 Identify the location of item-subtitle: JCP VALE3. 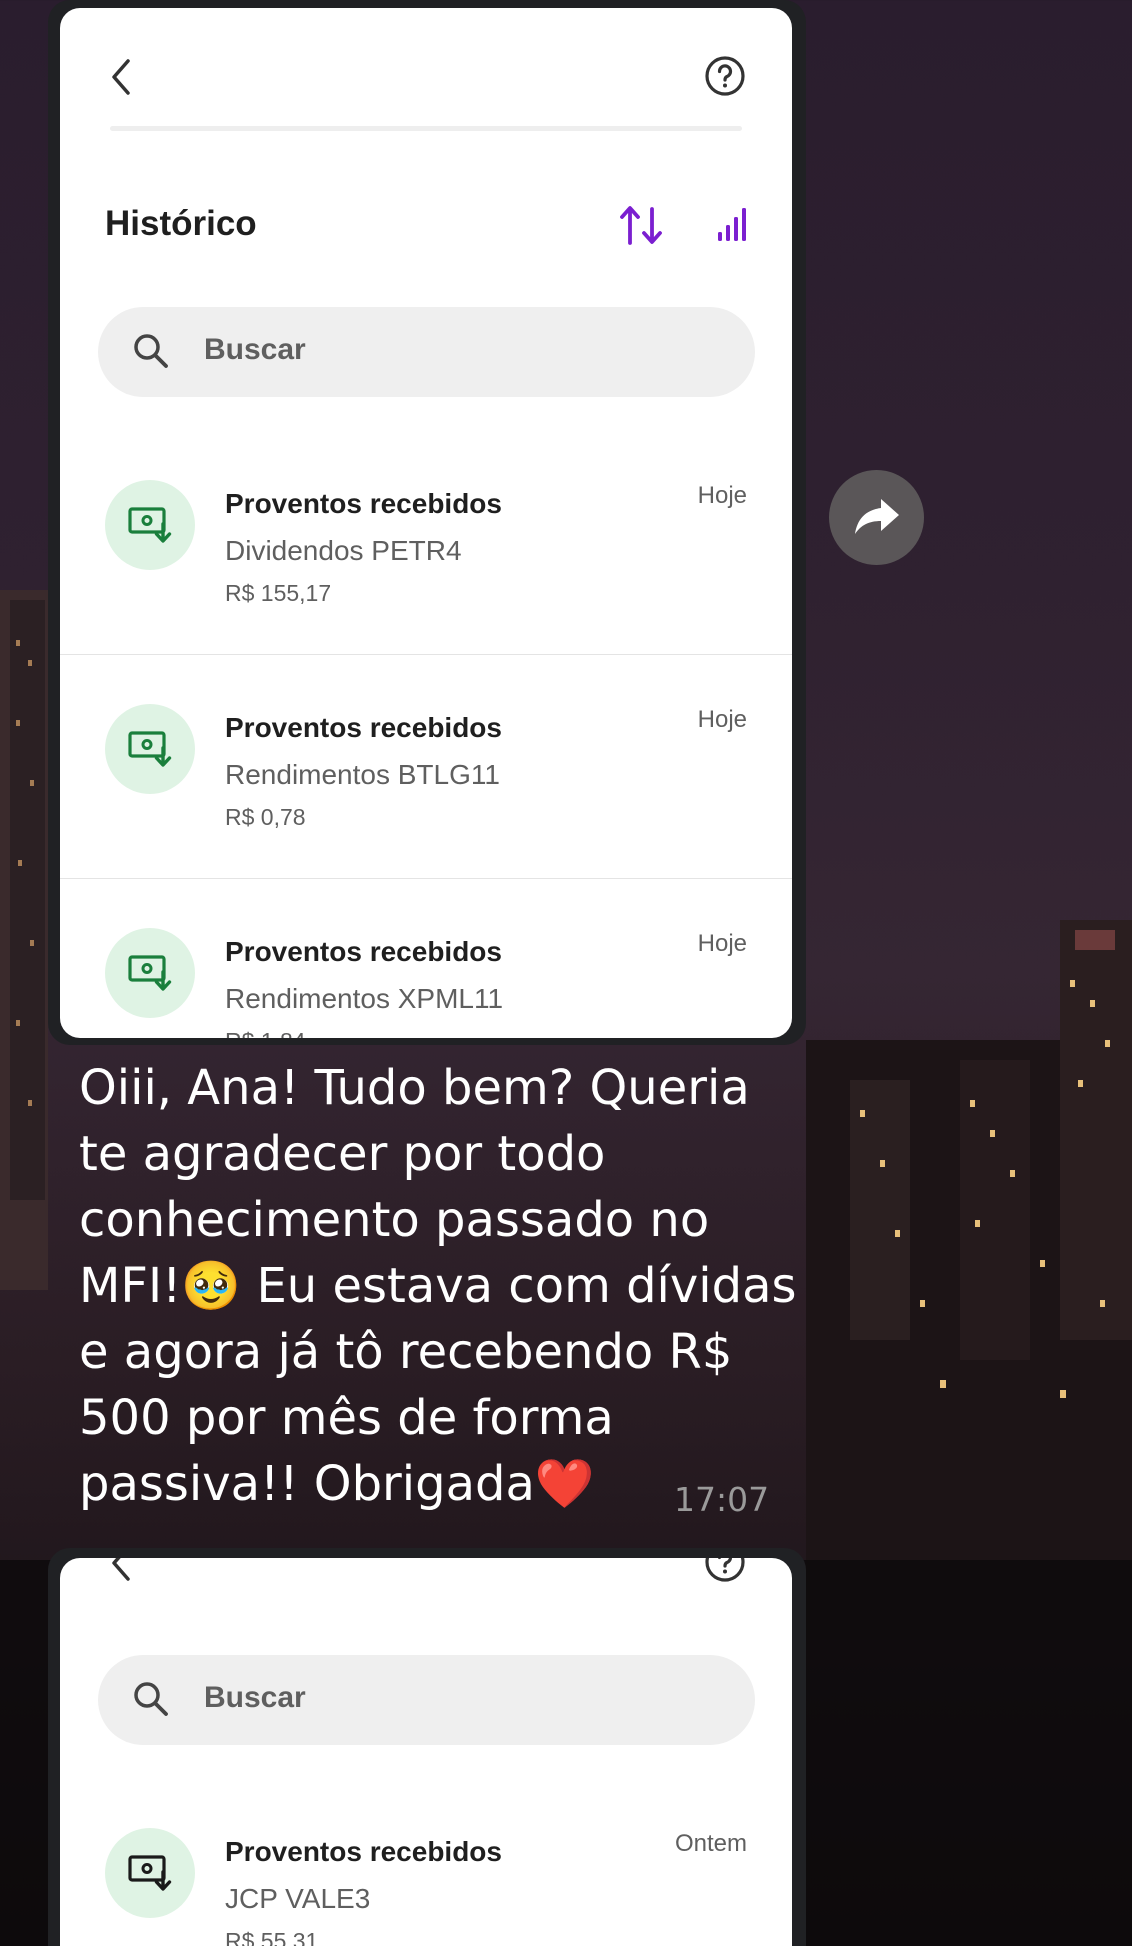
(298, 1898).